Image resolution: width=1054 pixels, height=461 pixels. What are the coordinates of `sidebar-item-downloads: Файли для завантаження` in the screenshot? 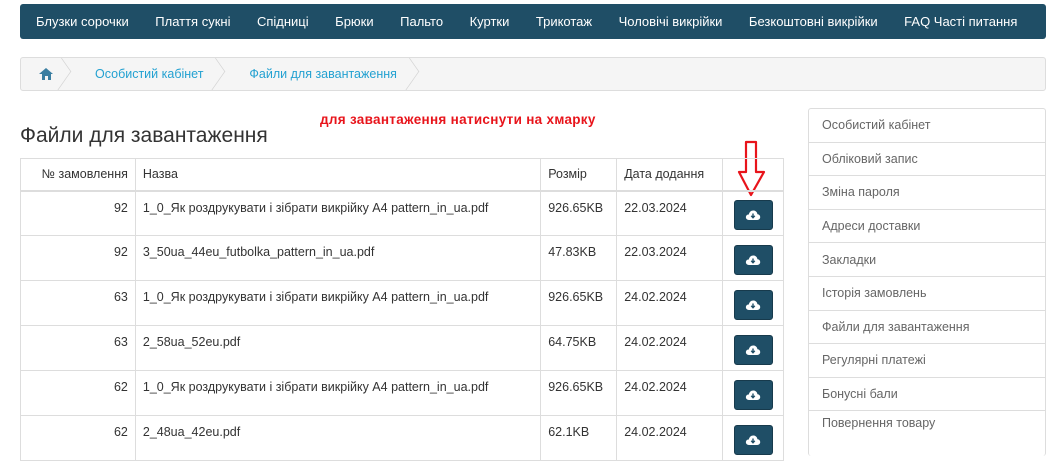 It's located at (927, 328).